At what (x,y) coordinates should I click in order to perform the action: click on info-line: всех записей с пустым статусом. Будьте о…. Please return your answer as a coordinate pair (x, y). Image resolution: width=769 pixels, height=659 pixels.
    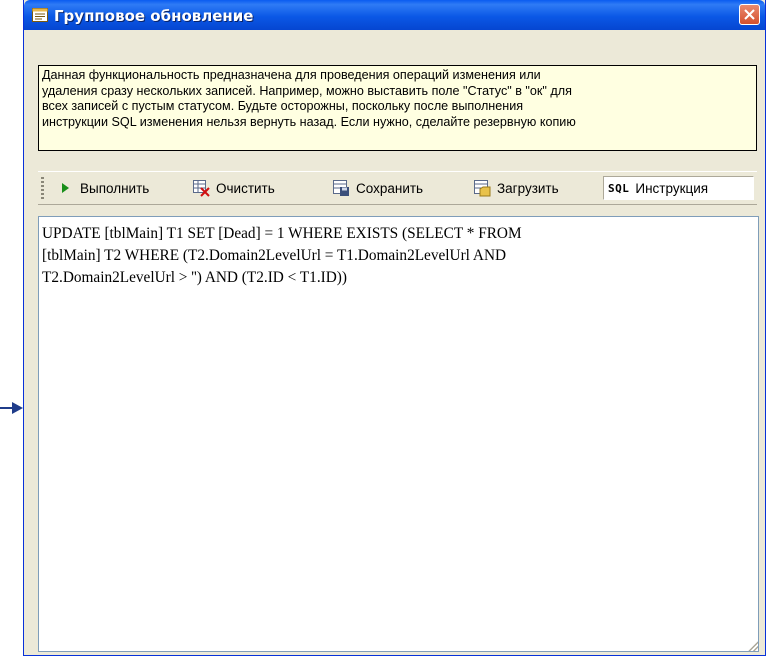
    Looking at the image, I should click on (283, 106).